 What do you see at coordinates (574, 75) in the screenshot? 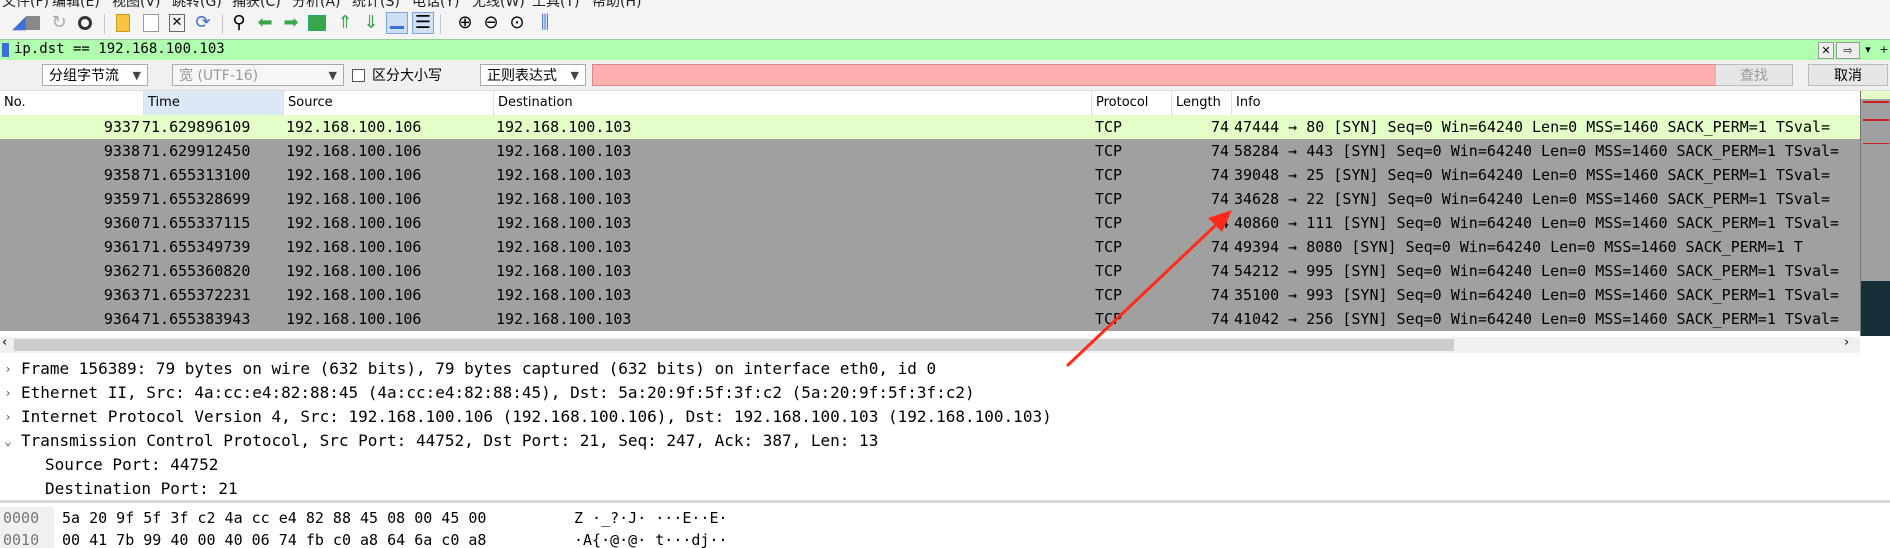
I see `chevron-down-icon: ▼` at bounding box center [574, 75].